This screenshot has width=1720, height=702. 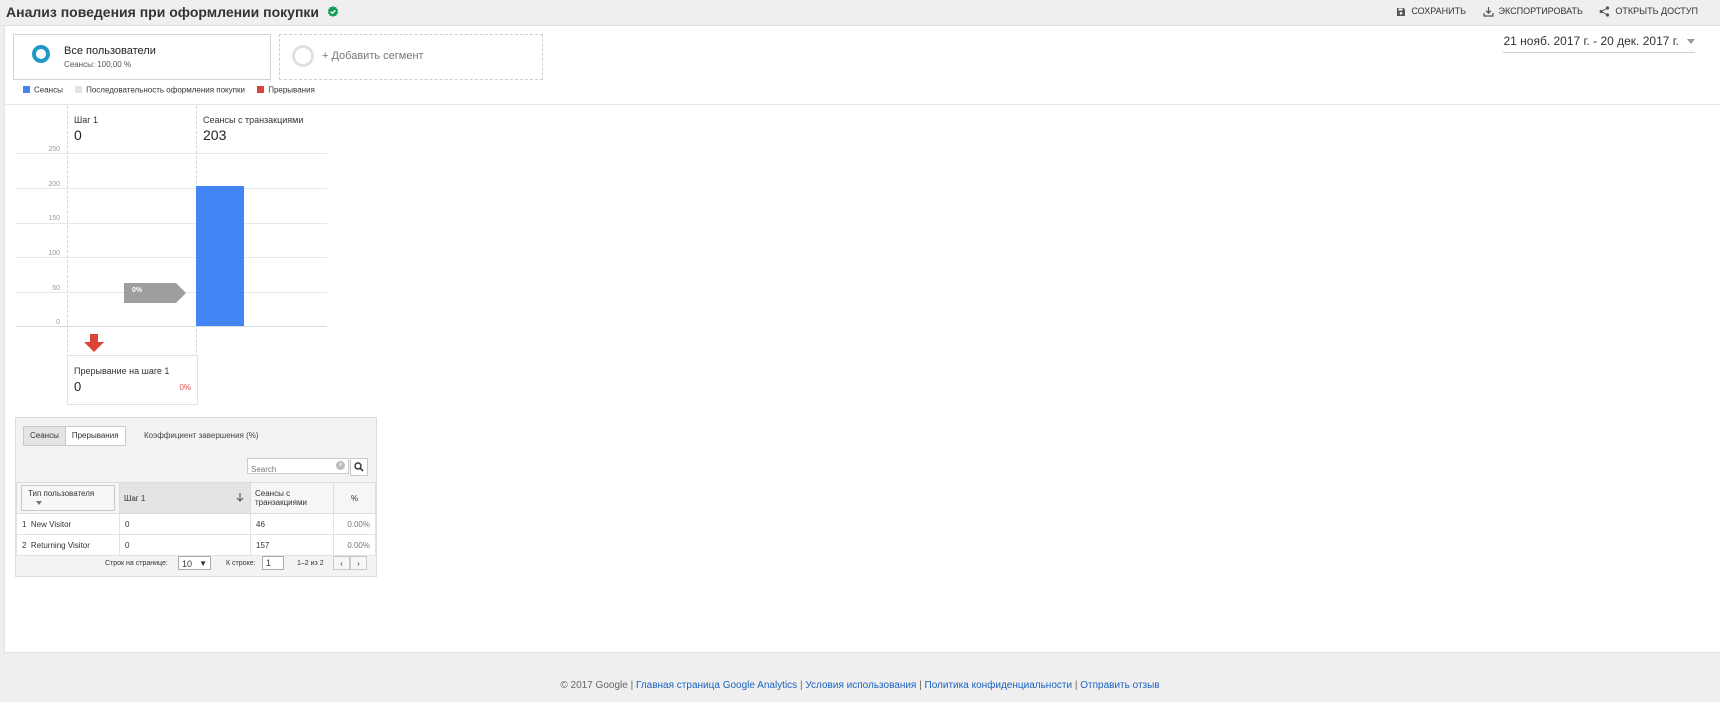 What do you see at coordinates (1648, 11) in the screenshot?
I see `share-button: ОТКРЫТЬ ДОСТУП` at bounding box center [1648, 11].